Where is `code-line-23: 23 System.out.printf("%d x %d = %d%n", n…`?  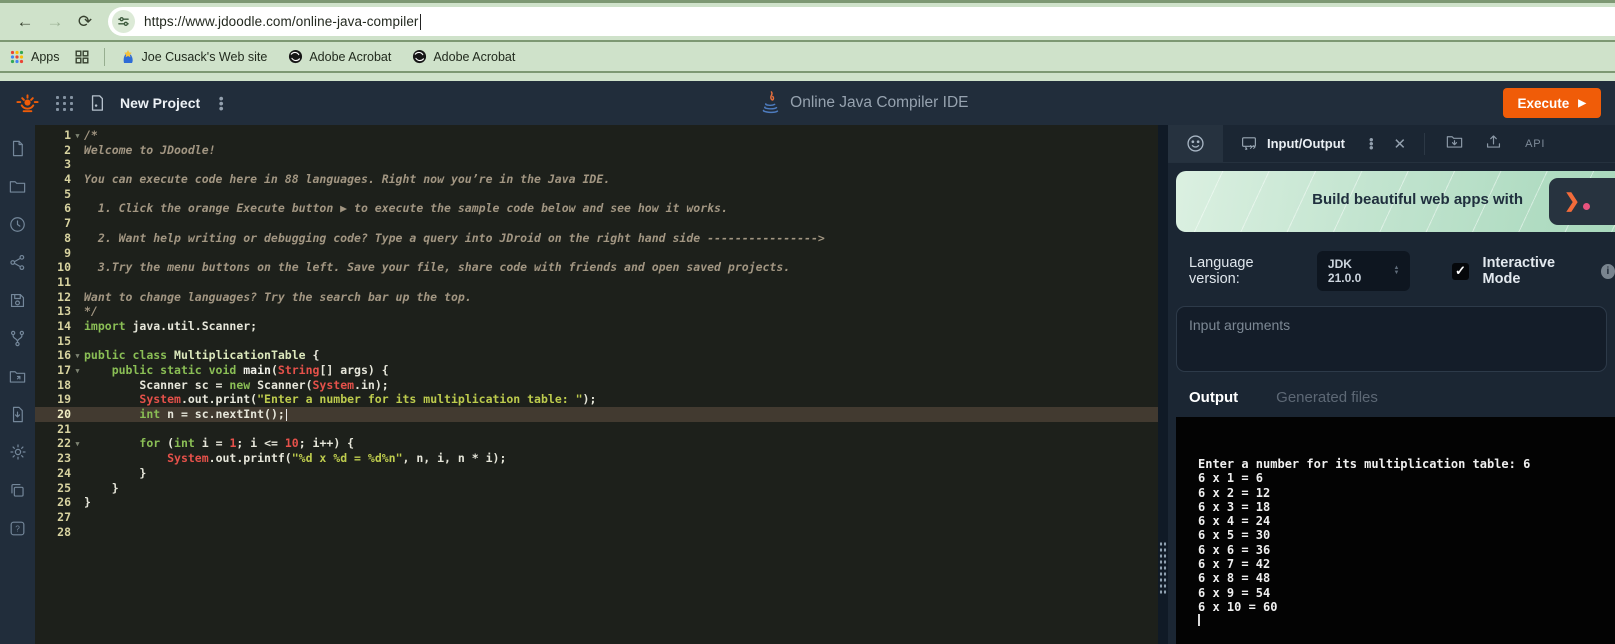
code-line-23: 23 System.out.printf("%d x %d = %d%n", n… is located at coordinates (596, 458).